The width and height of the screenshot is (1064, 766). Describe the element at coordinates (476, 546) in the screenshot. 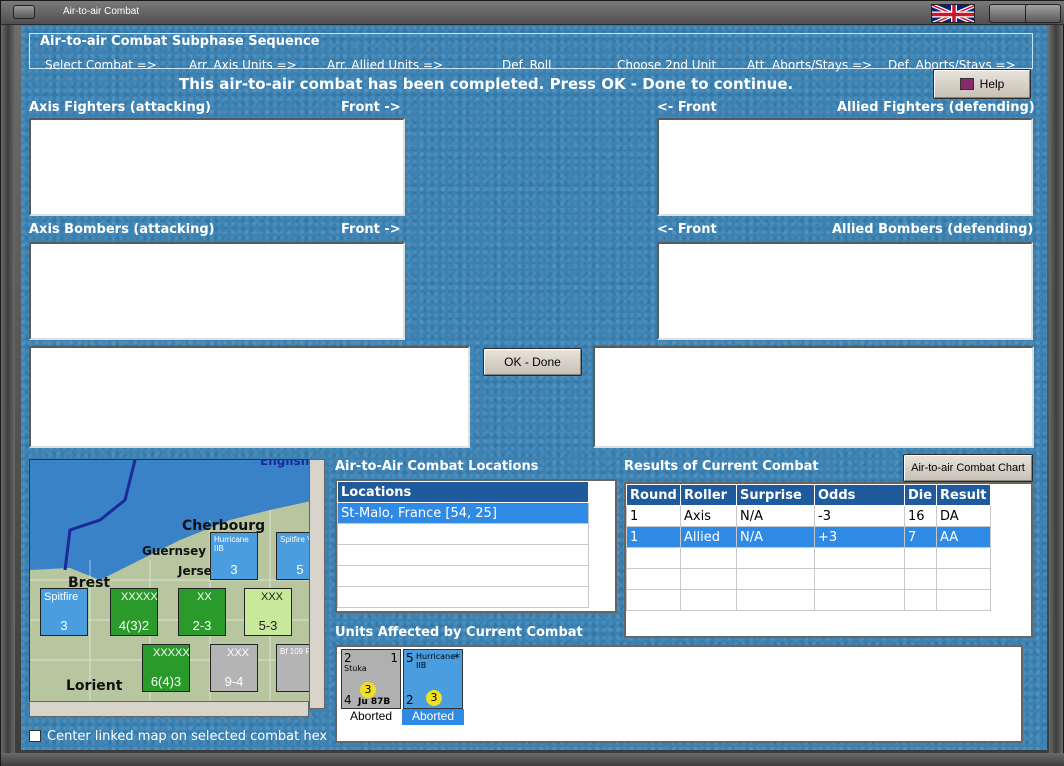

I see `locations-list: Locations St-Malo, France [54, 25]` at that location.